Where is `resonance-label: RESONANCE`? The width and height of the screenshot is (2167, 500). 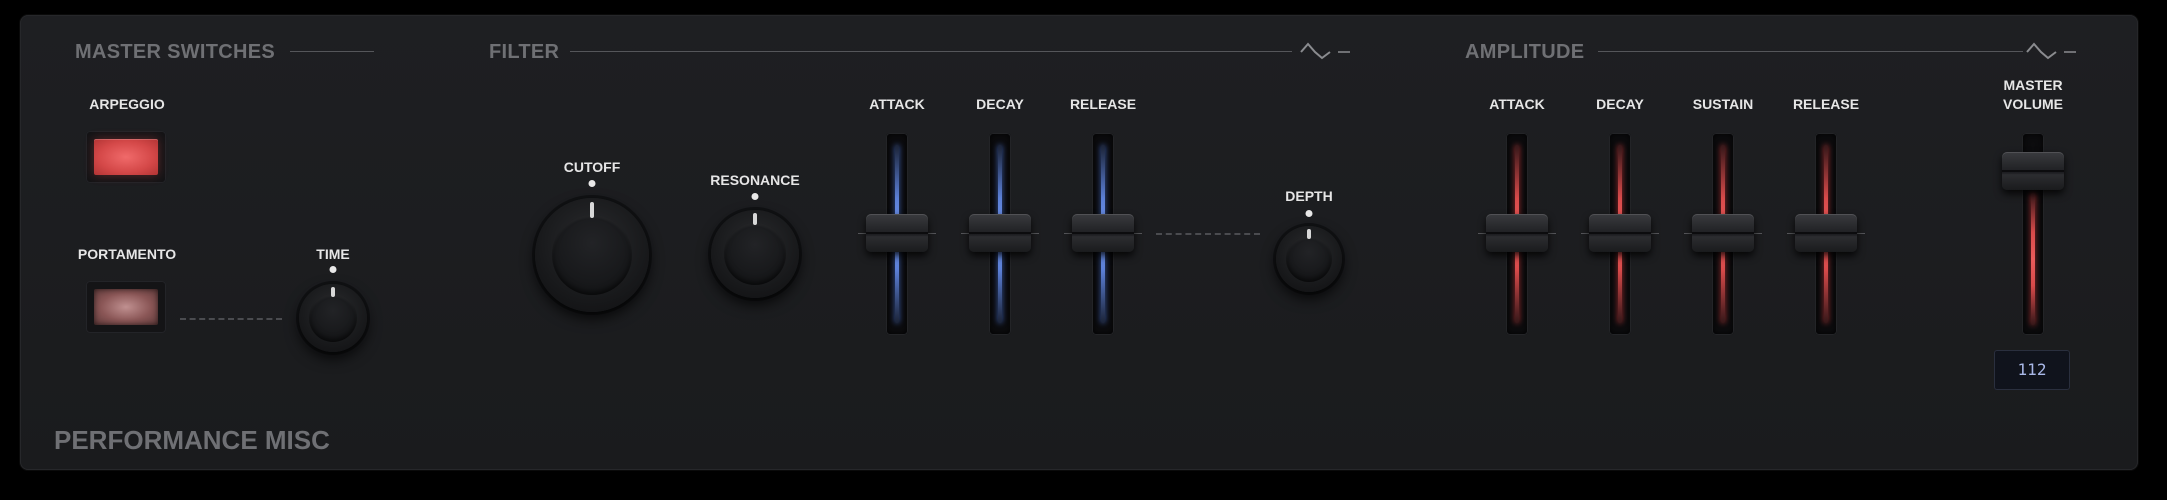 resonance-label: RESONANCE is located at coordinates (755, 180).